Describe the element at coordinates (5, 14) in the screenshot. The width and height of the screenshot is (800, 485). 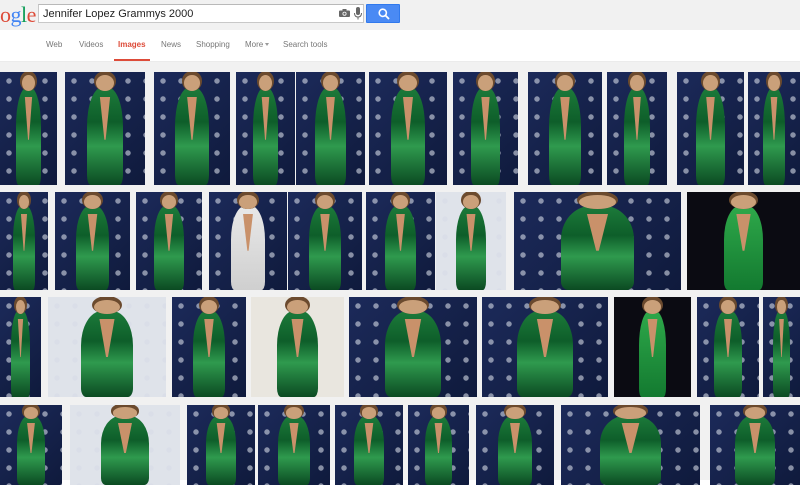
I see `logo-letter-o: o` at that location.